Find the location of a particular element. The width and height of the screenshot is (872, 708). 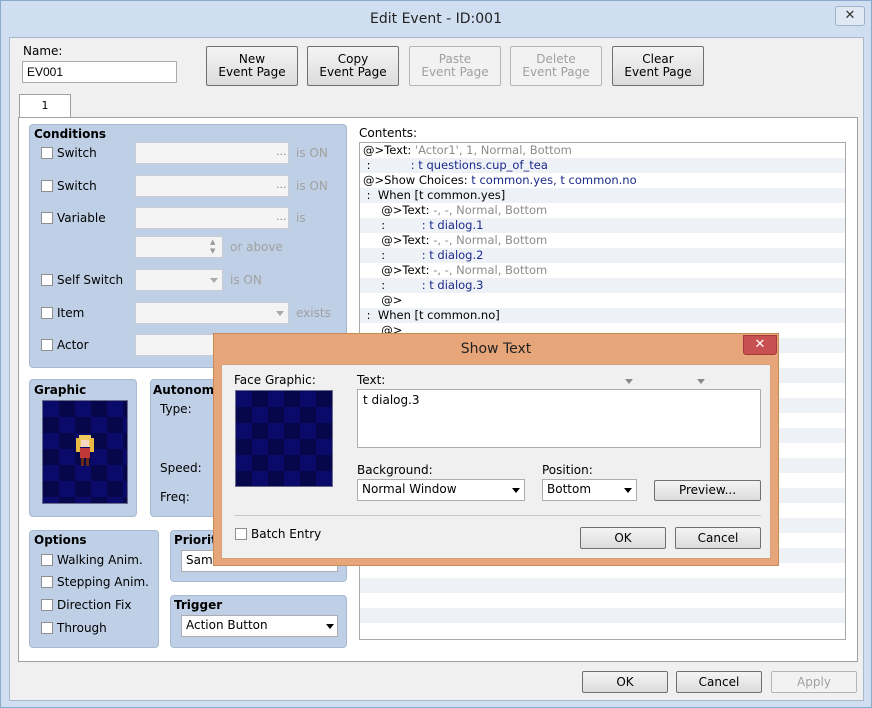

item-select is located at coordinates (212, 313).